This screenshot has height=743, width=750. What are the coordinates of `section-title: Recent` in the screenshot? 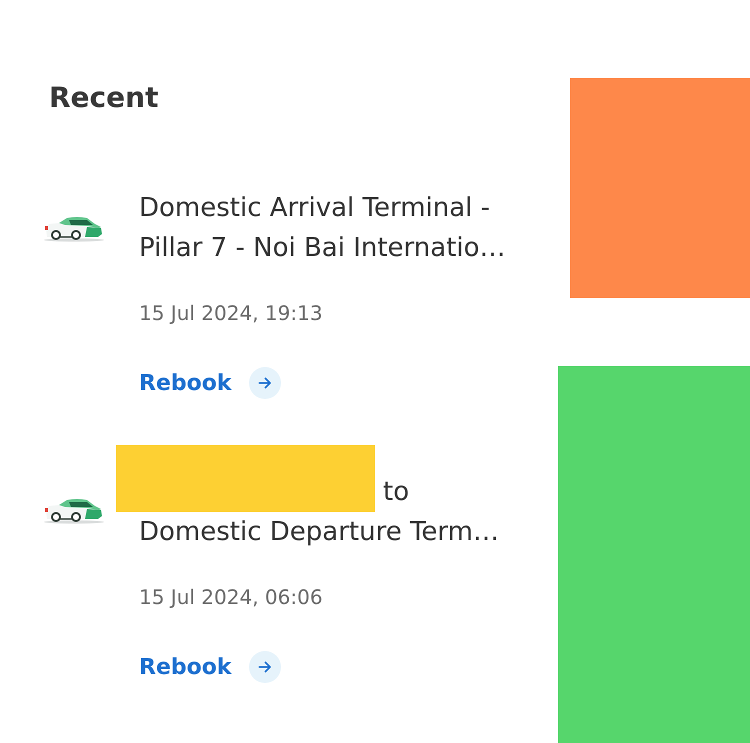 It's located at (103, 98).